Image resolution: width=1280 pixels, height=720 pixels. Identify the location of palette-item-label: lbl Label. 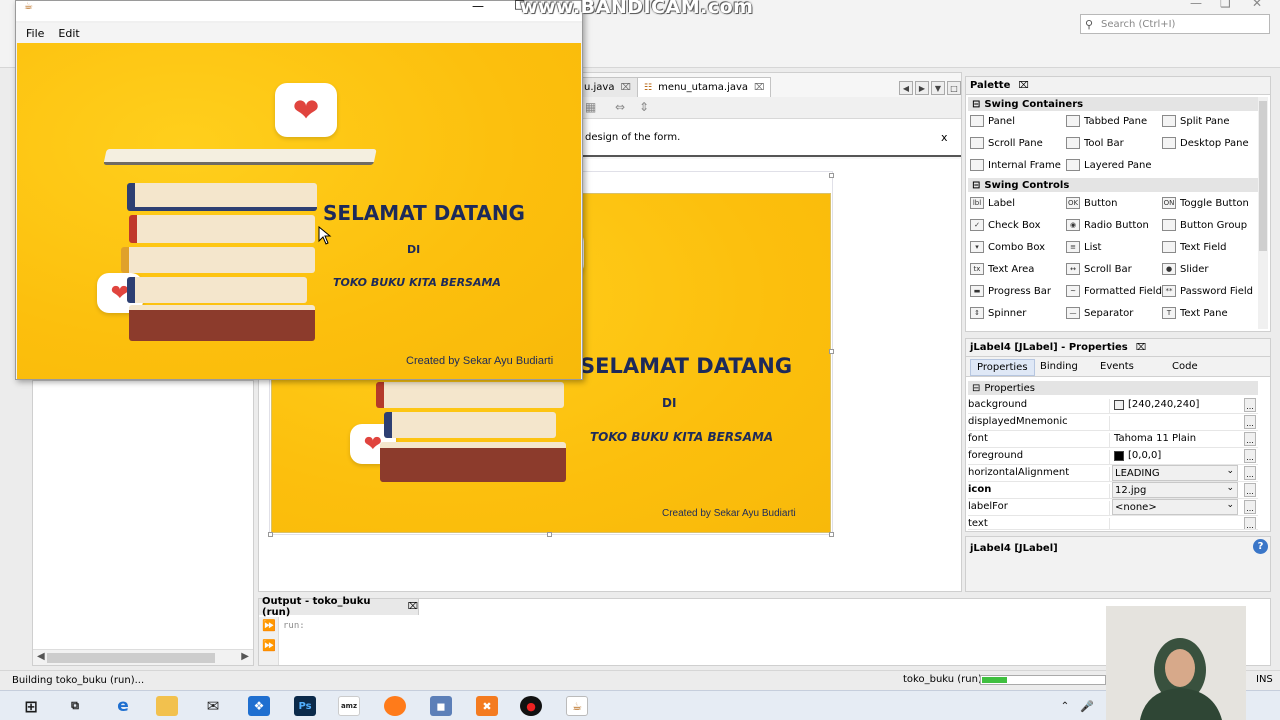
(992, 203).